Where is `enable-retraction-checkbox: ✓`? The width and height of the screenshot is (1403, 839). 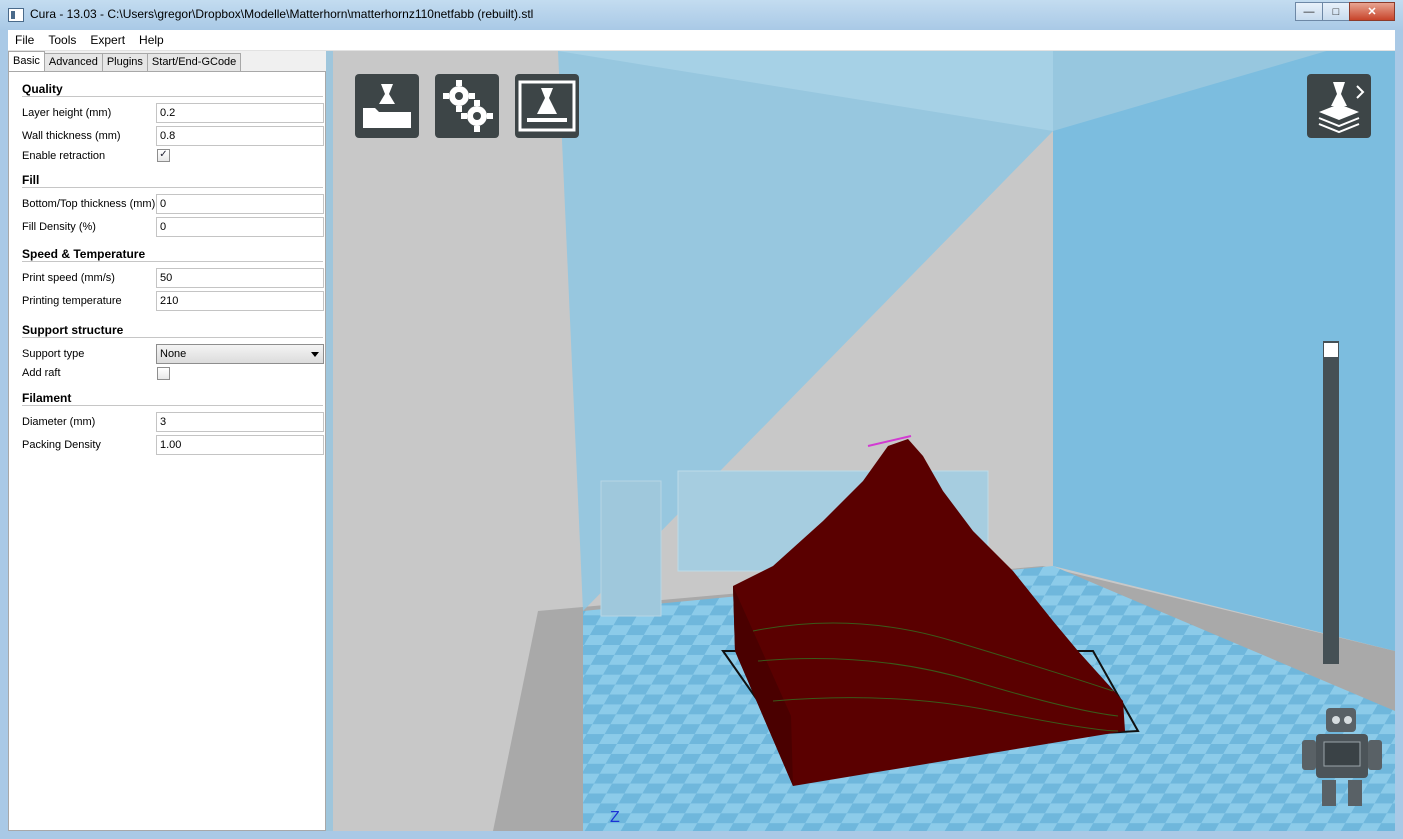 enable-retraction-checkbox: ✓ is located at coordinates (163, 155).